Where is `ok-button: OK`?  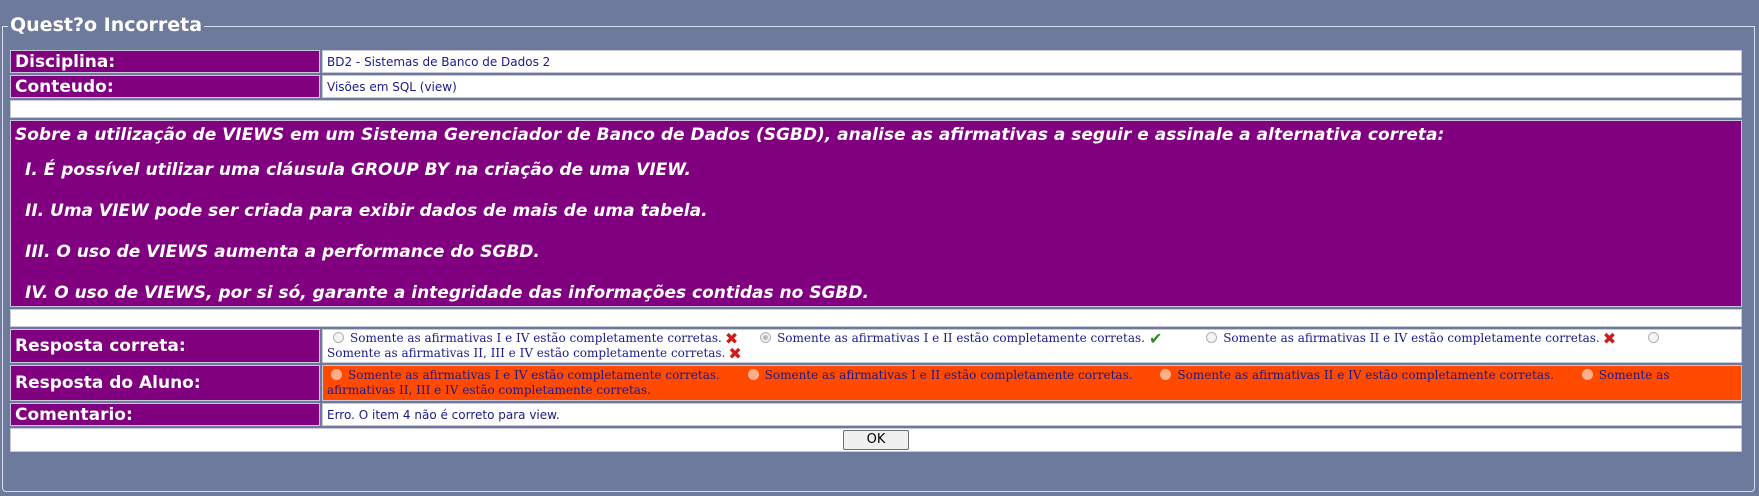 ok-button: OK is located at coordinates (876, 440).